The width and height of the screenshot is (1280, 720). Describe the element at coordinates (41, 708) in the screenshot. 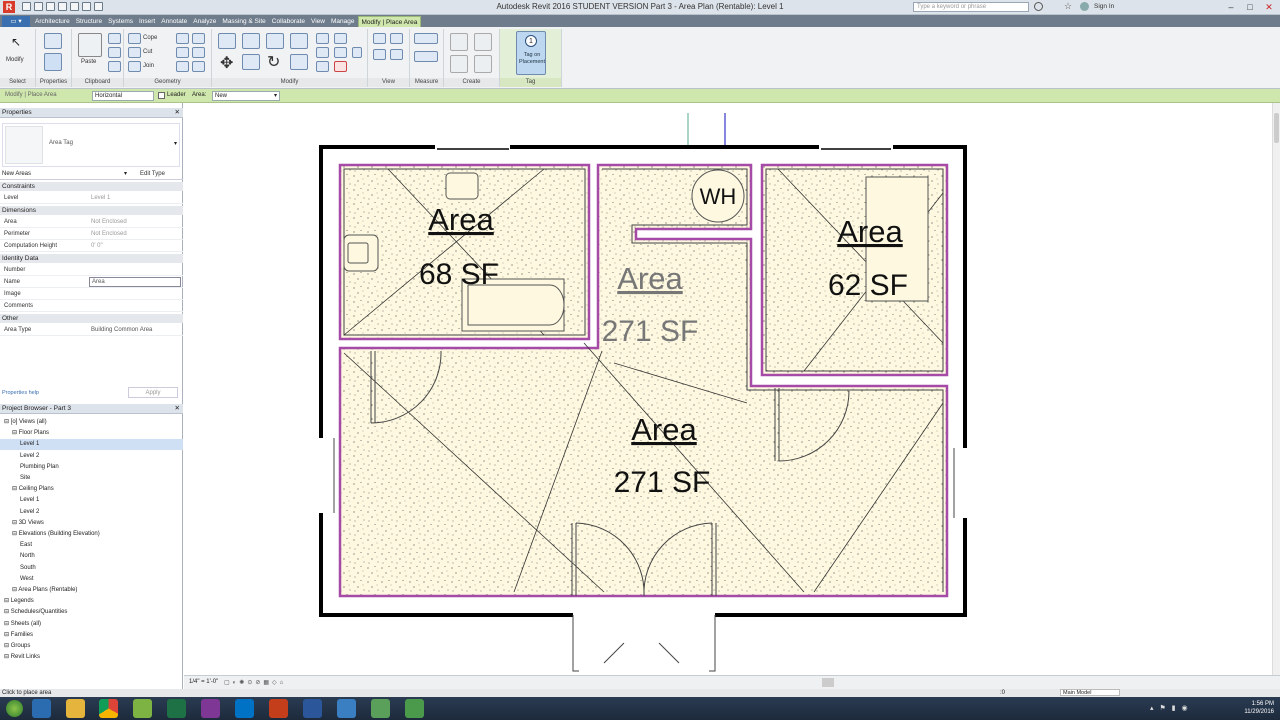

I see `ie-icon` at that location.